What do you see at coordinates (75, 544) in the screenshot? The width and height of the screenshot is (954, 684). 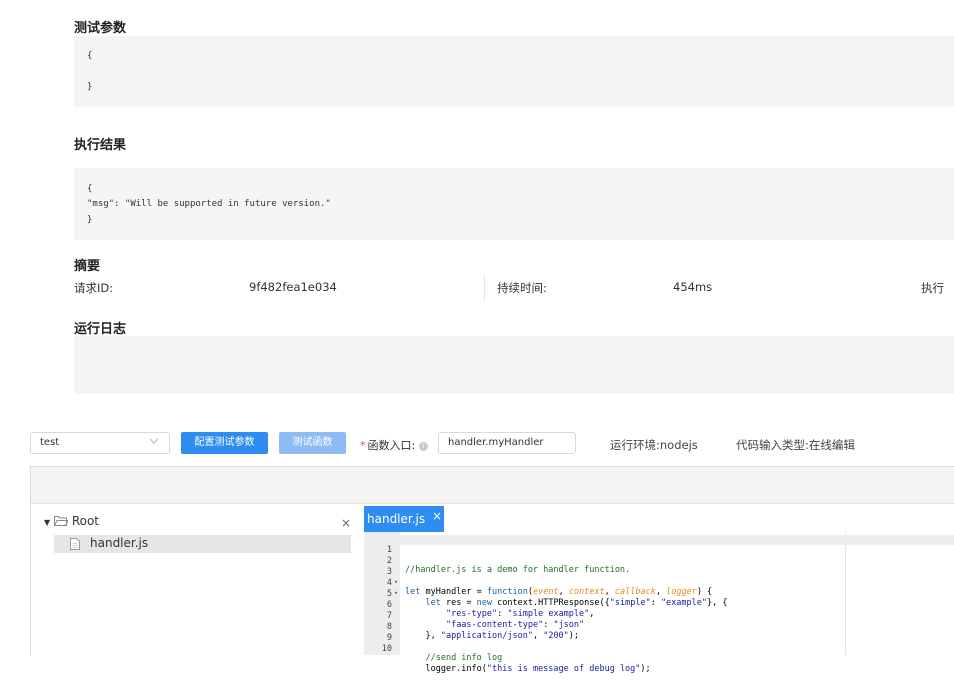 I see `file-icon` at bounding box center [75, 544].